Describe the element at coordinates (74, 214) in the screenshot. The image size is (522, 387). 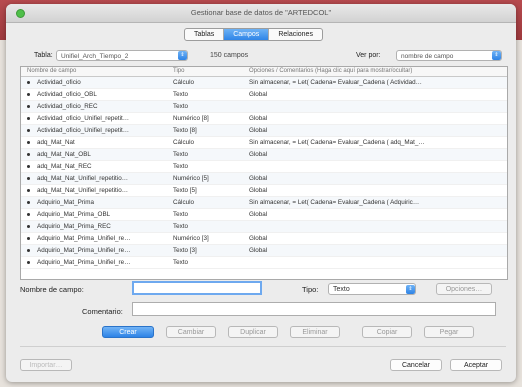
I see `field-name-cell: Adquirio_Mat_Prima_OBL` at that location.